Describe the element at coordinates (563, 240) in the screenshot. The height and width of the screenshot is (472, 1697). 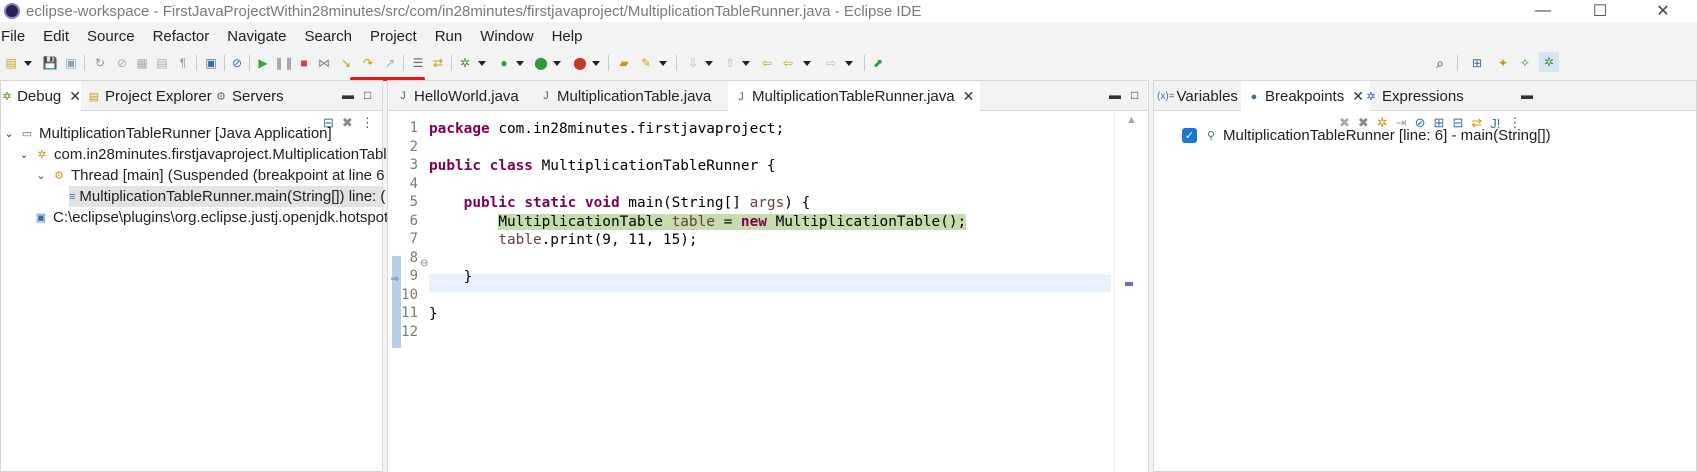
I see `code-line: table.print(9, 11, 15);` at that location.